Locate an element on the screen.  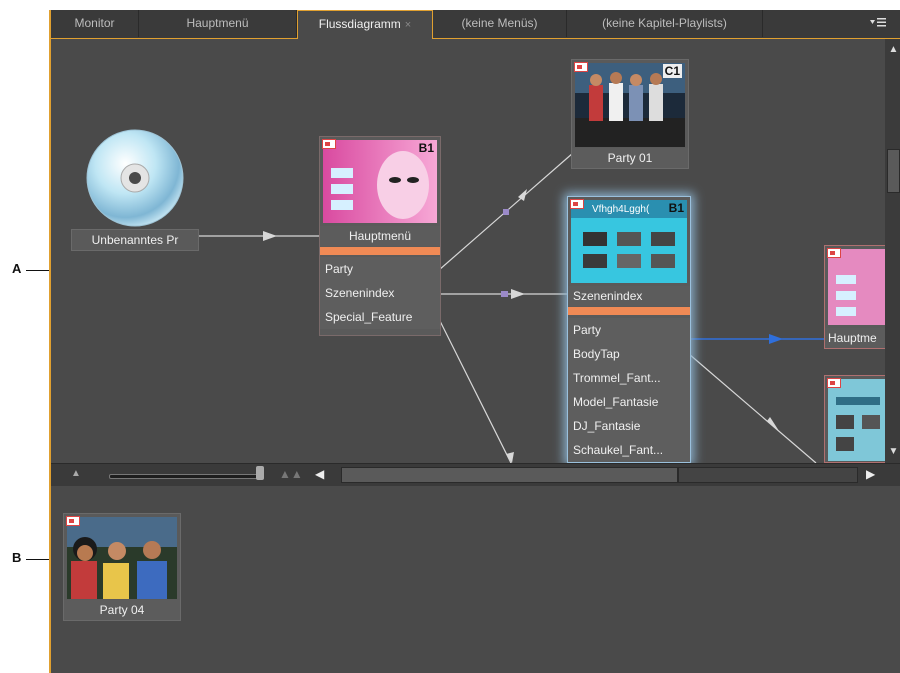
hauptmenu-title: Hauptmenü is located at coordinates (380, 236).